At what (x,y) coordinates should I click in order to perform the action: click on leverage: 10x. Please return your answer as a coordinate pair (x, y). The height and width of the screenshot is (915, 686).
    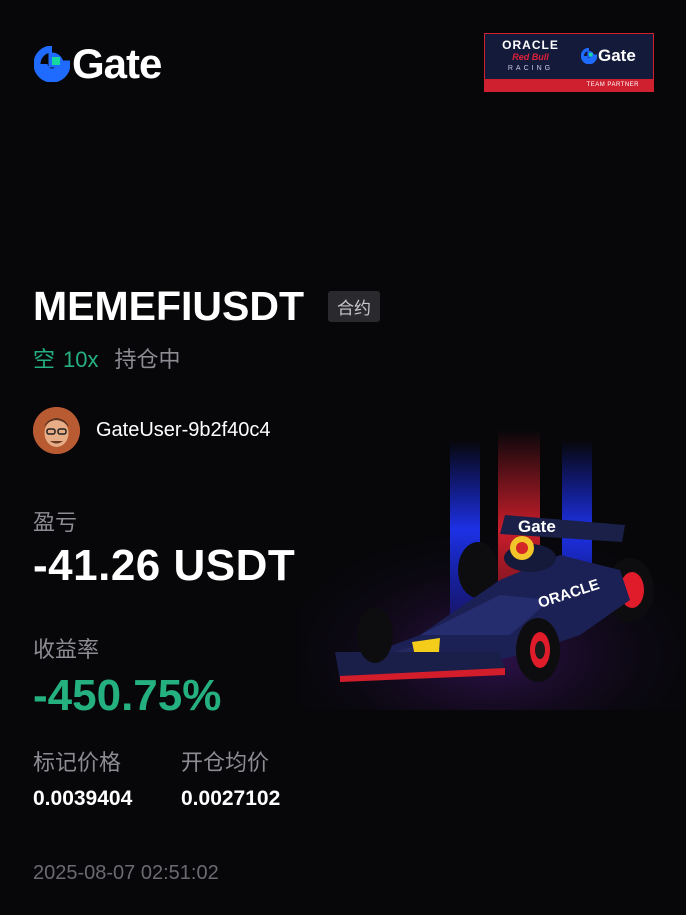
    Looking at the image, I should click on (81, 359).